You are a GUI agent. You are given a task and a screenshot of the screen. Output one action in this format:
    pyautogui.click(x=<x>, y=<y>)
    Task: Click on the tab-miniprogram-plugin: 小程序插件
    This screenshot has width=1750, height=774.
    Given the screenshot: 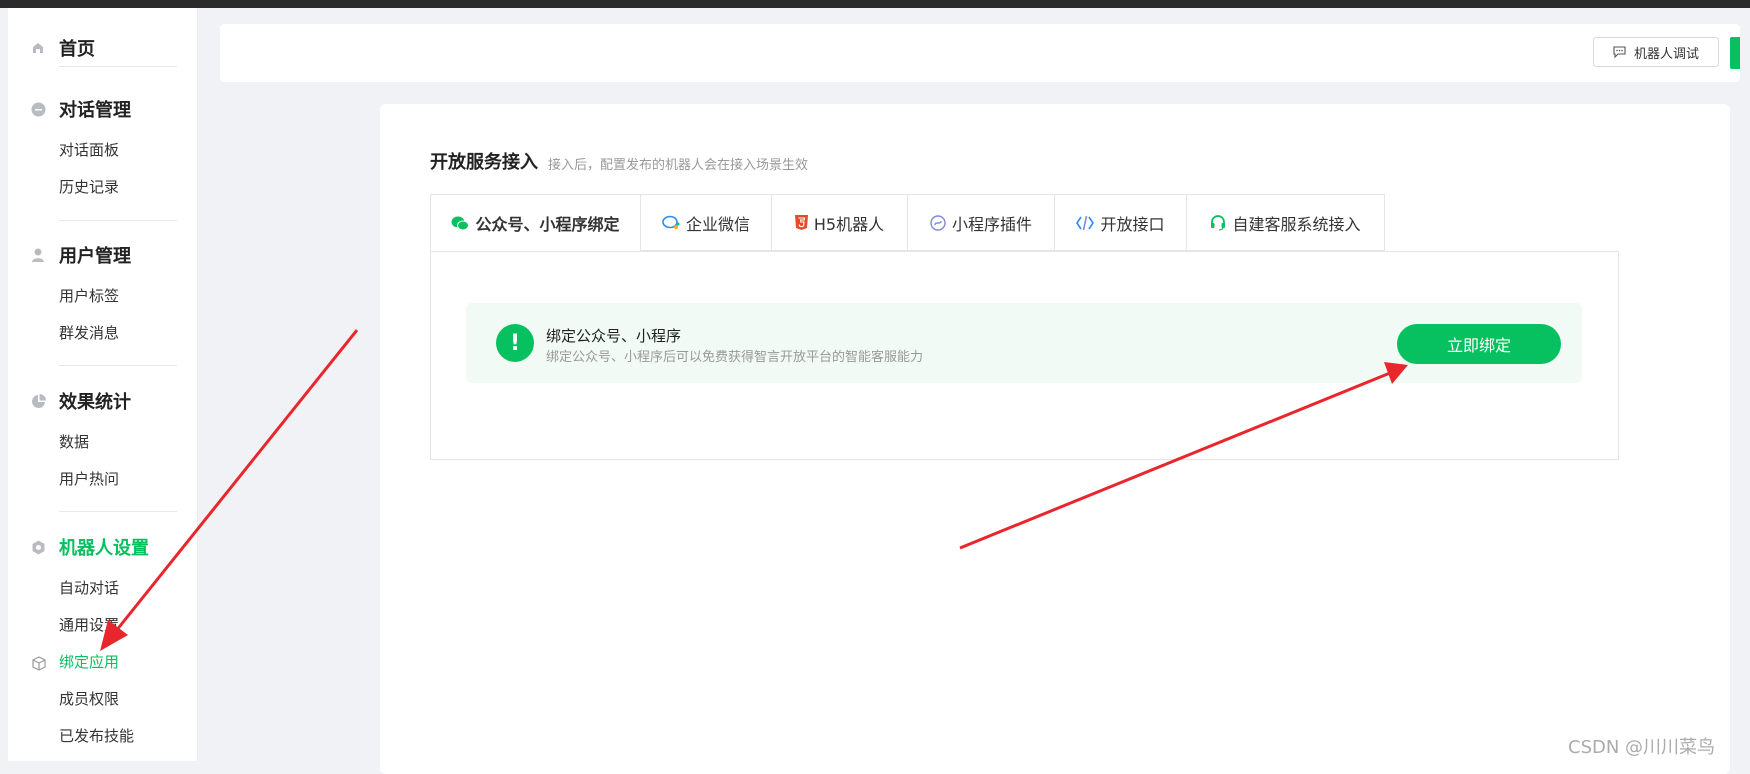 What is the action you would take?
    pyautogui.click(x=981, y=222)
    